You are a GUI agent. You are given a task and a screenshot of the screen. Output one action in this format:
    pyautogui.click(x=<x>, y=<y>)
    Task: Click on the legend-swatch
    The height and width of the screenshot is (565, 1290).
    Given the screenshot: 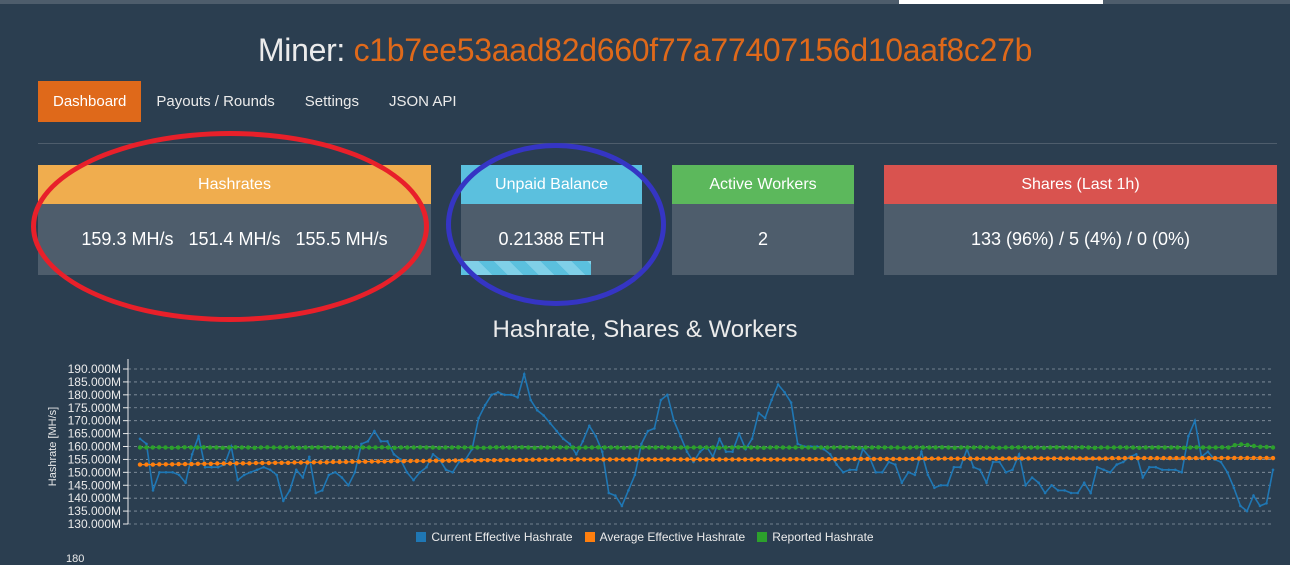 What is the action you would take?
    pyautogui.click(x=589, y=537)
    